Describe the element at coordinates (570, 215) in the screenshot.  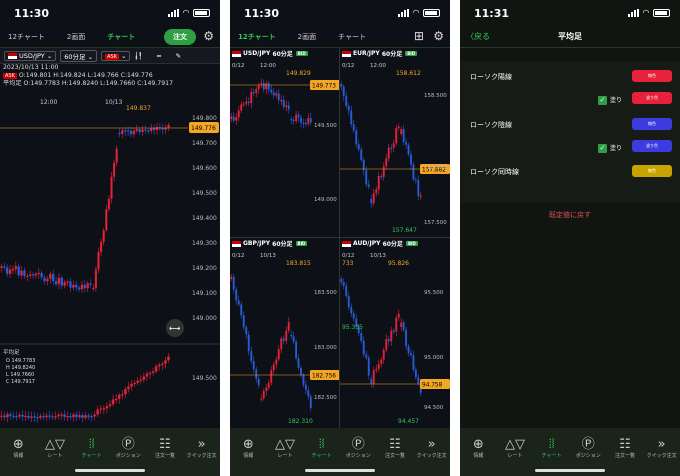
I see `reset-defaults-button: 既定値に戻す` at that location.